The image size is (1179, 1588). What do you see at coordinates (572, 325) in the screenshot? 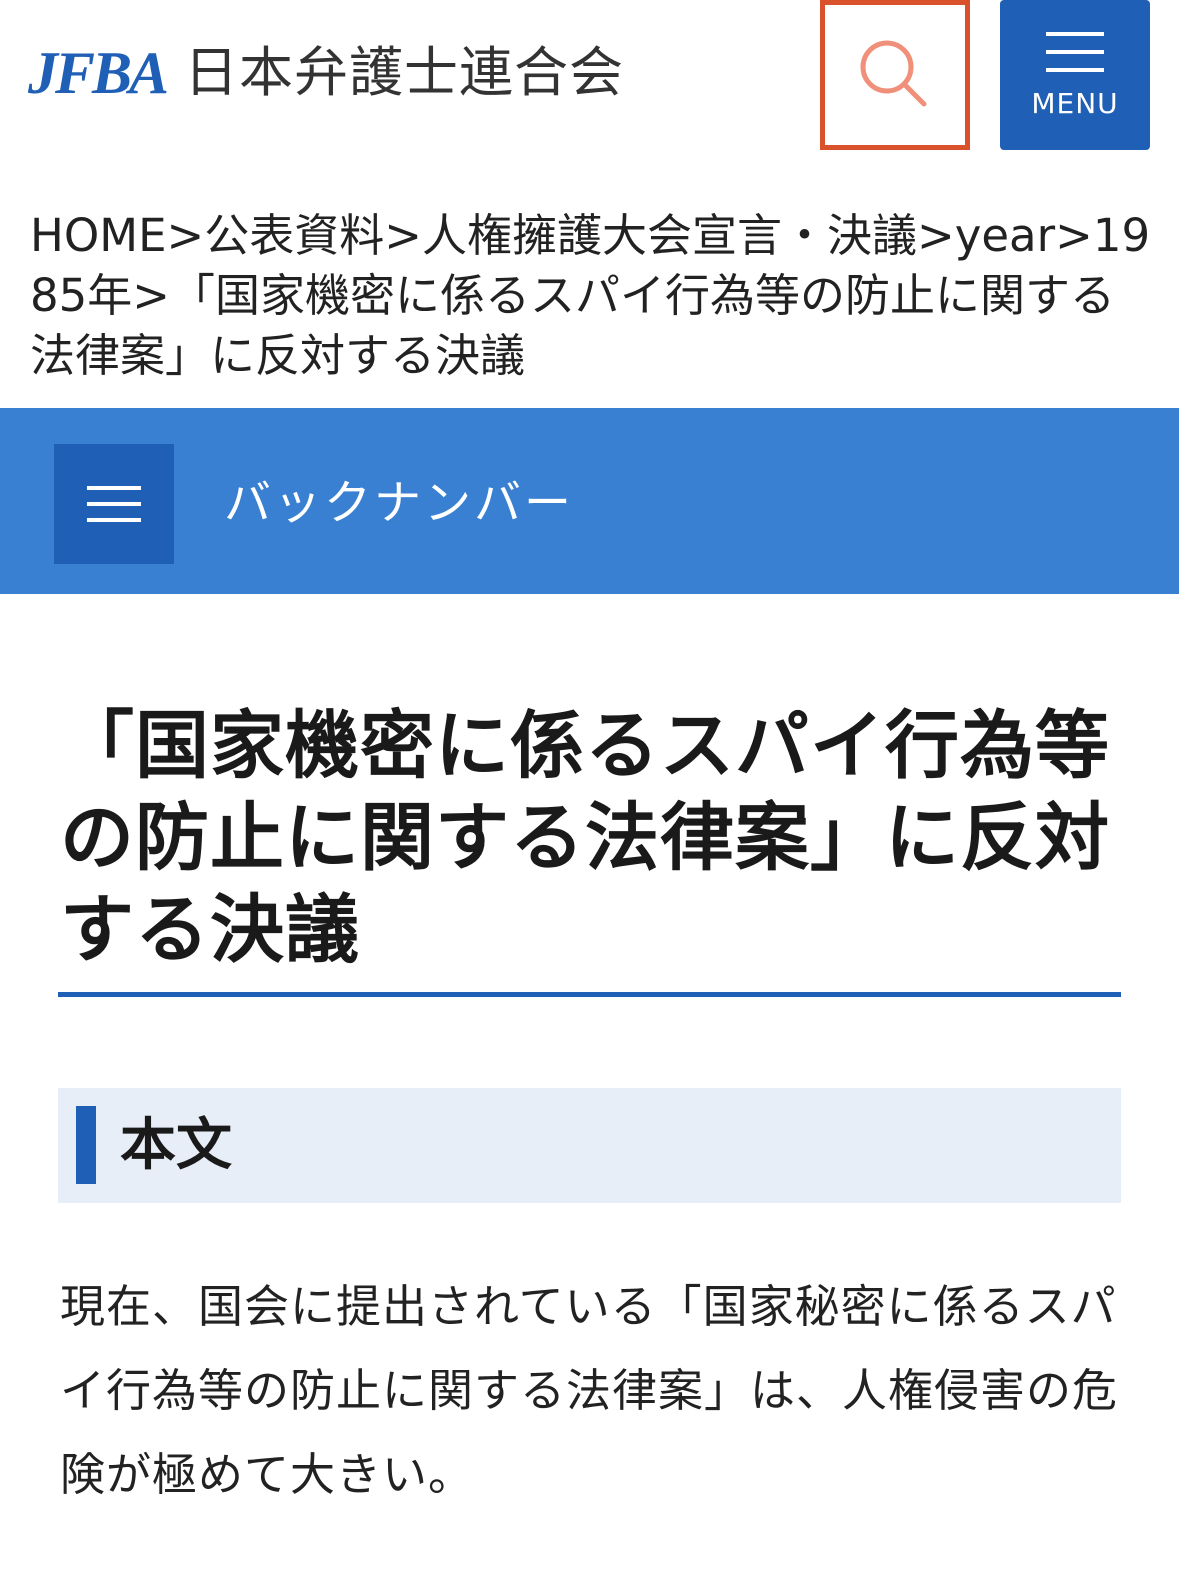
I see `breadcrumb-current: 「国家機密に係るスパイ行為等の防止に関する法律案」に反対する決議` at bounding box center [572, 325].